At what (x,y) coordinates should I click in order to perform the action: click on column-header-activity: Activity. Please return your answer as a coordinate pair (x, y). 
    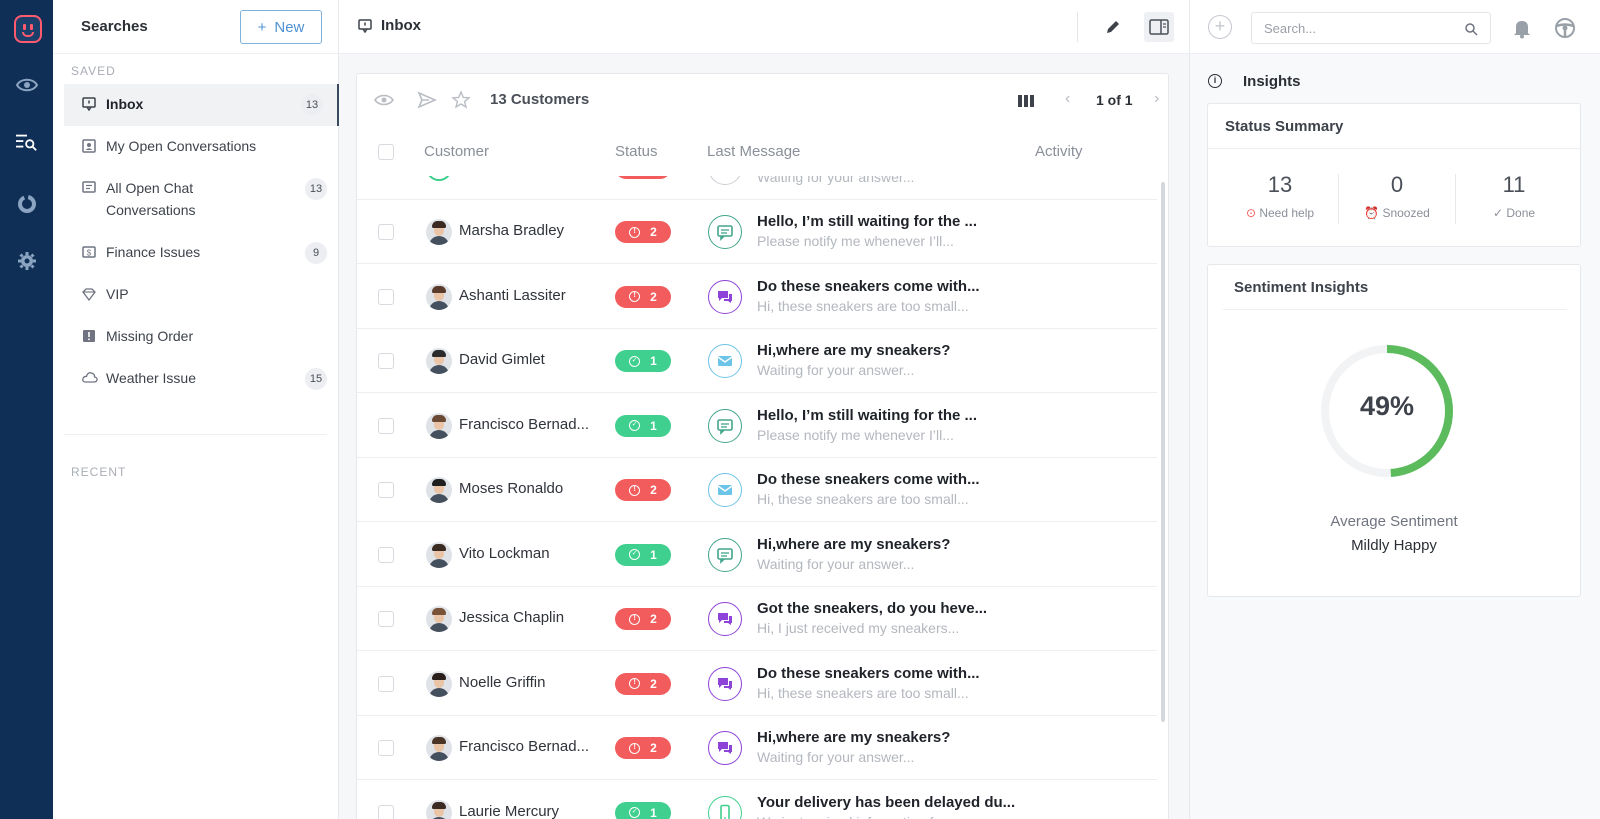
    Looking at the image, I should click on (1059, 151).